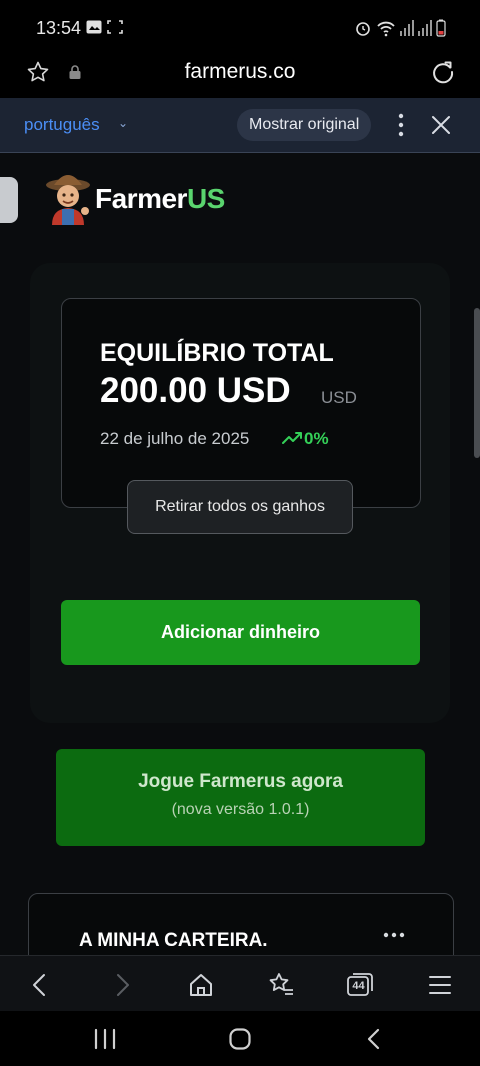 This screenshot has height=1066, width=480. I want to click on trend-up-icon, so click(292, 438).